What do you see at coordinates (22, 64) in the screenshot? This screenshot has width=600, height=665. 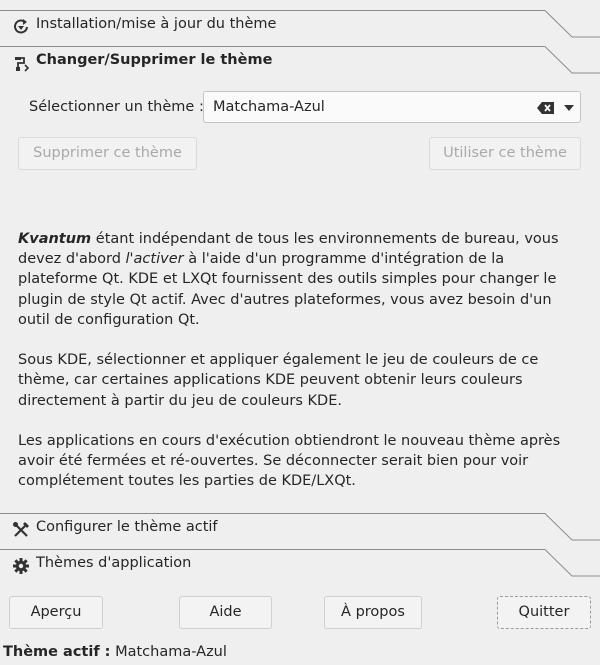 I see `brush-icon` at bounding box center [22, 64].